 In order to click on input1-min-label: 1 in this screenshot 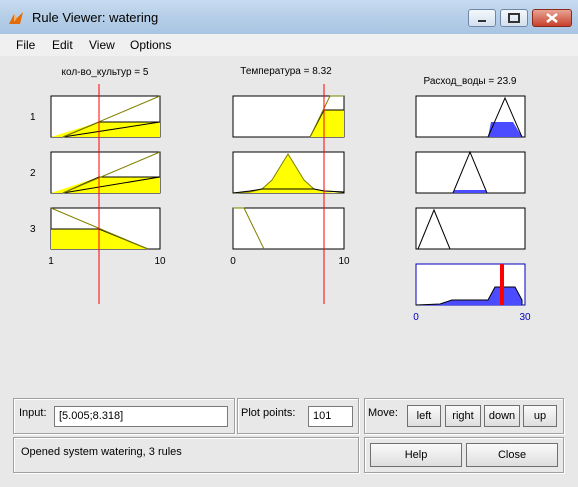, I will do `click(51, 261)`.